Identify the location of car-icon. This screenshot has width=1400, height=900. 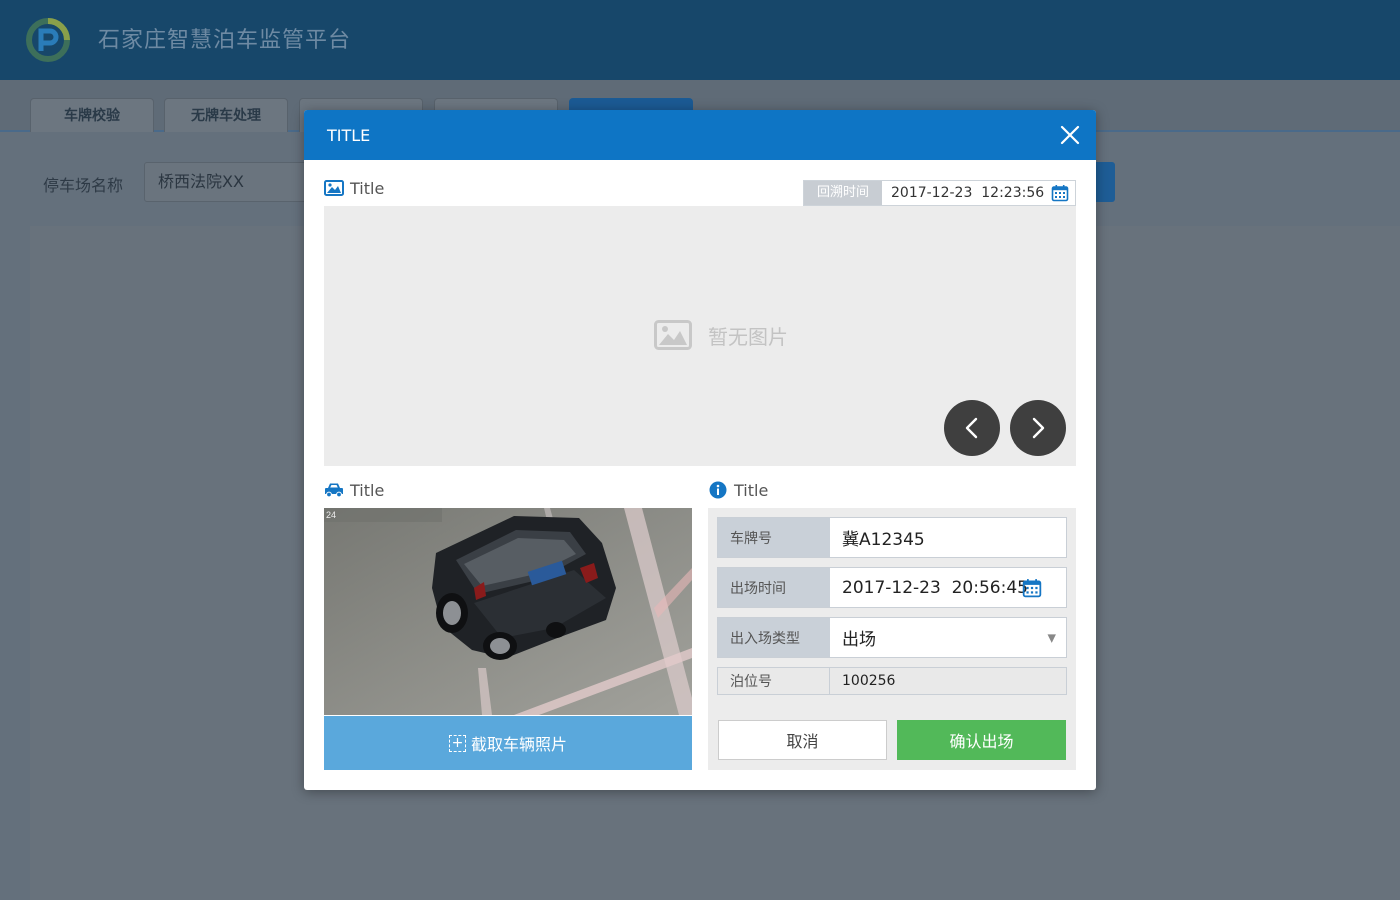
(334, 490).